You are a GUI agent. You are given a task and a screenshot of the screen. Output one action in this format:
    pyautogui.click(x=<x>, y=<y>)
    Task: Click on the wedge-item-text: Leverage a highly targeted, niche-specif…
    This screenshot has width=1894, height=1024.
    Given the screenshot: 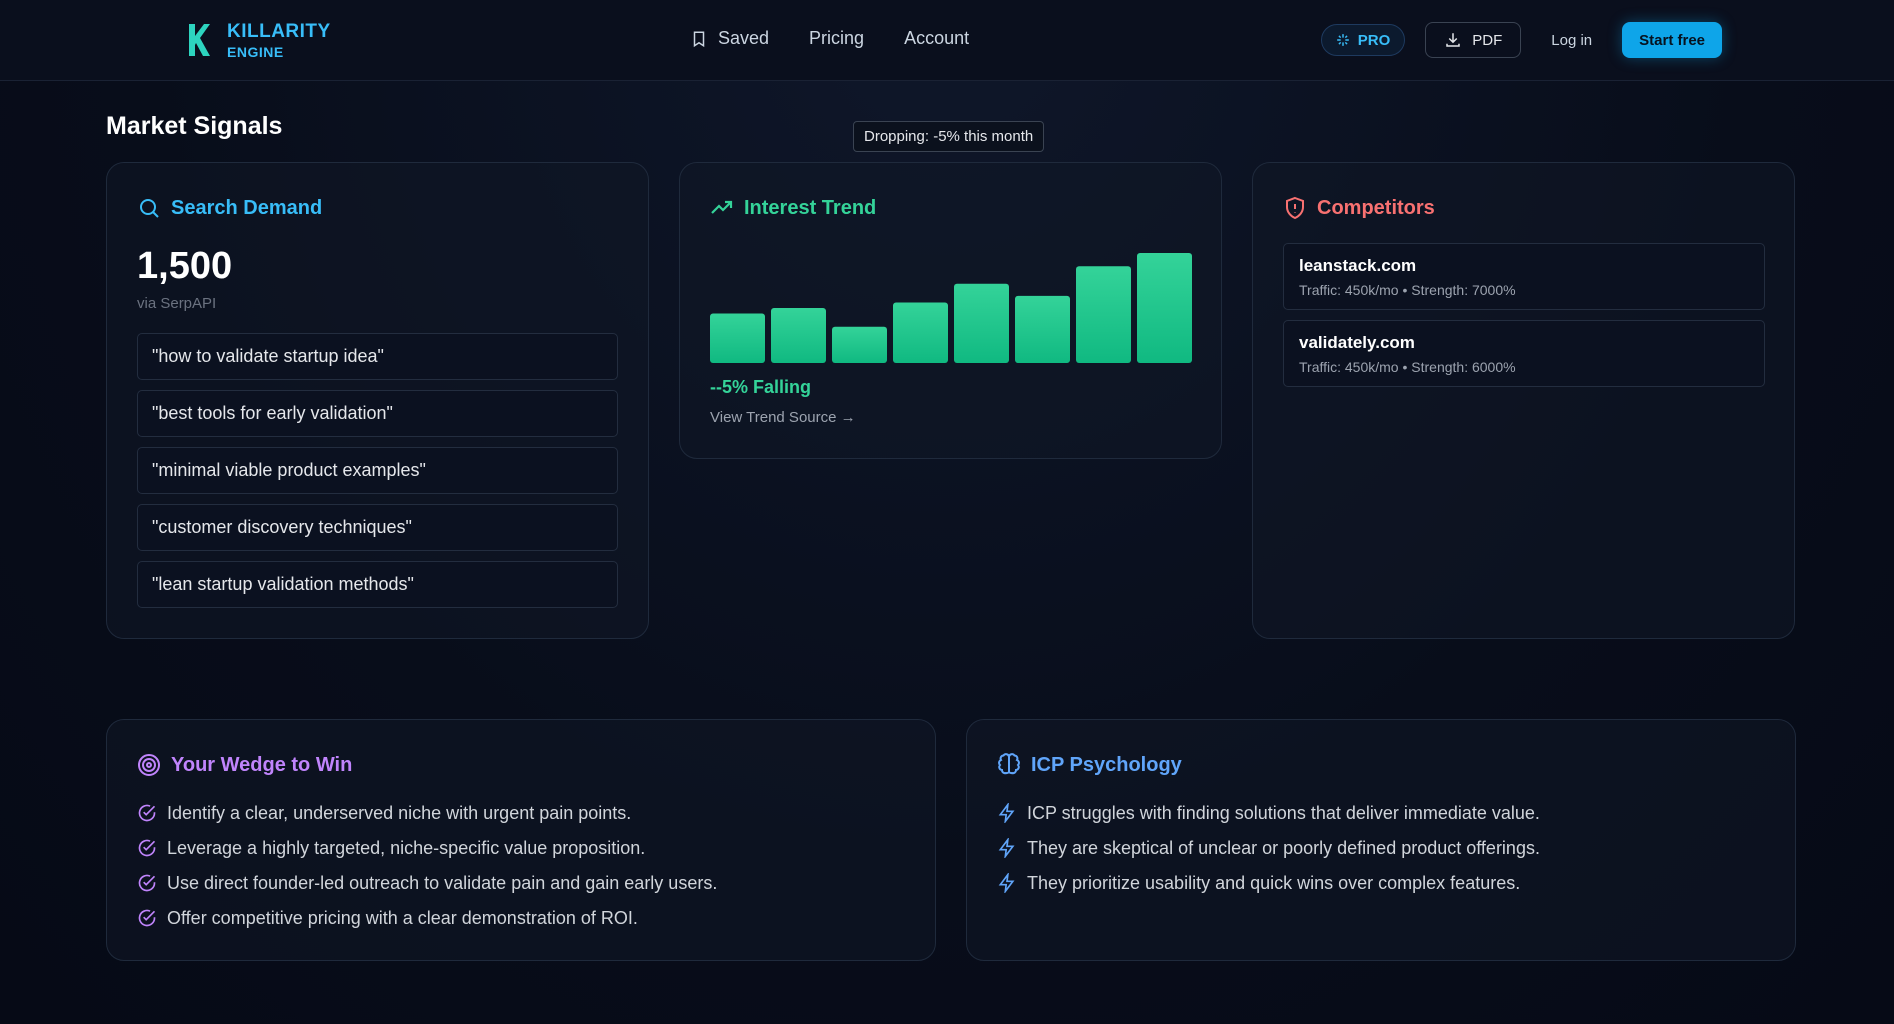 What is the action you would take?
    pyautogui.click(x=406, y=847)
    